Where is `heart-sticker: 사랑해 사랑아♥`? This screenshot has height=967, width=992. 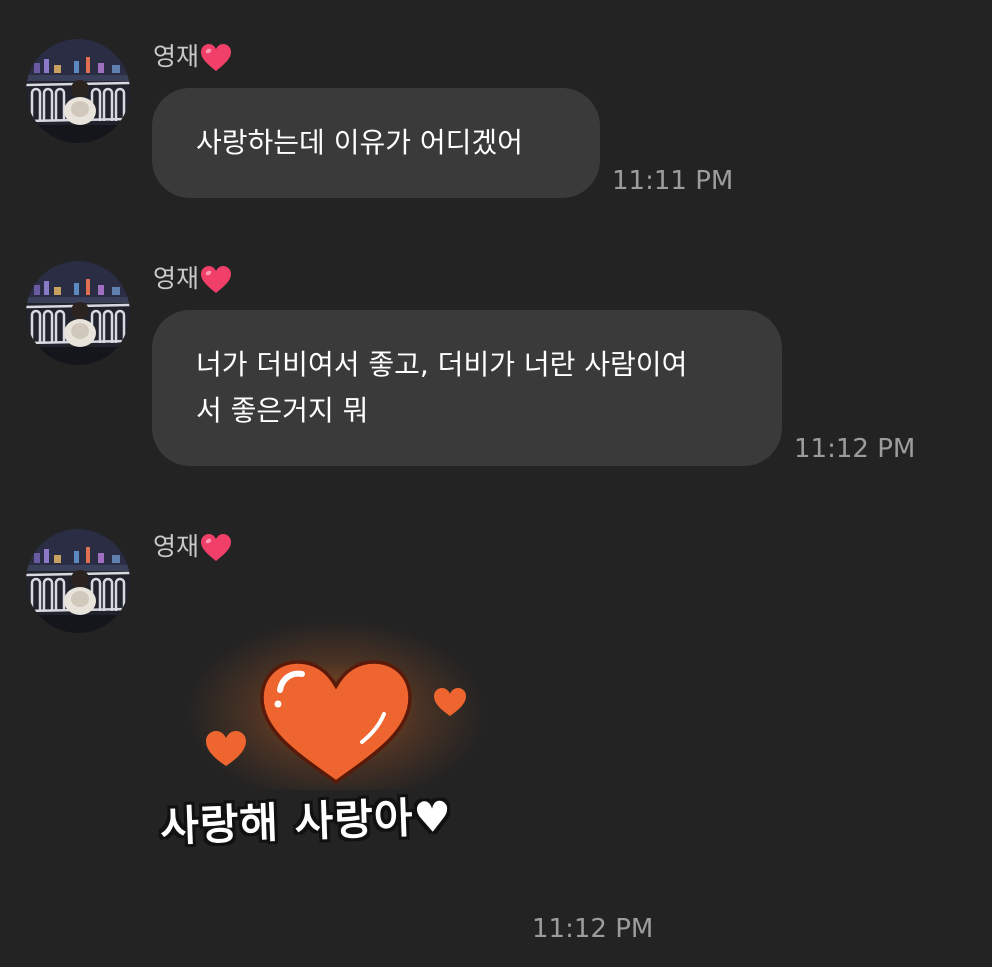 heart-sticker: 사랑해 사랑아♥ is located at coordinates (340, 750).